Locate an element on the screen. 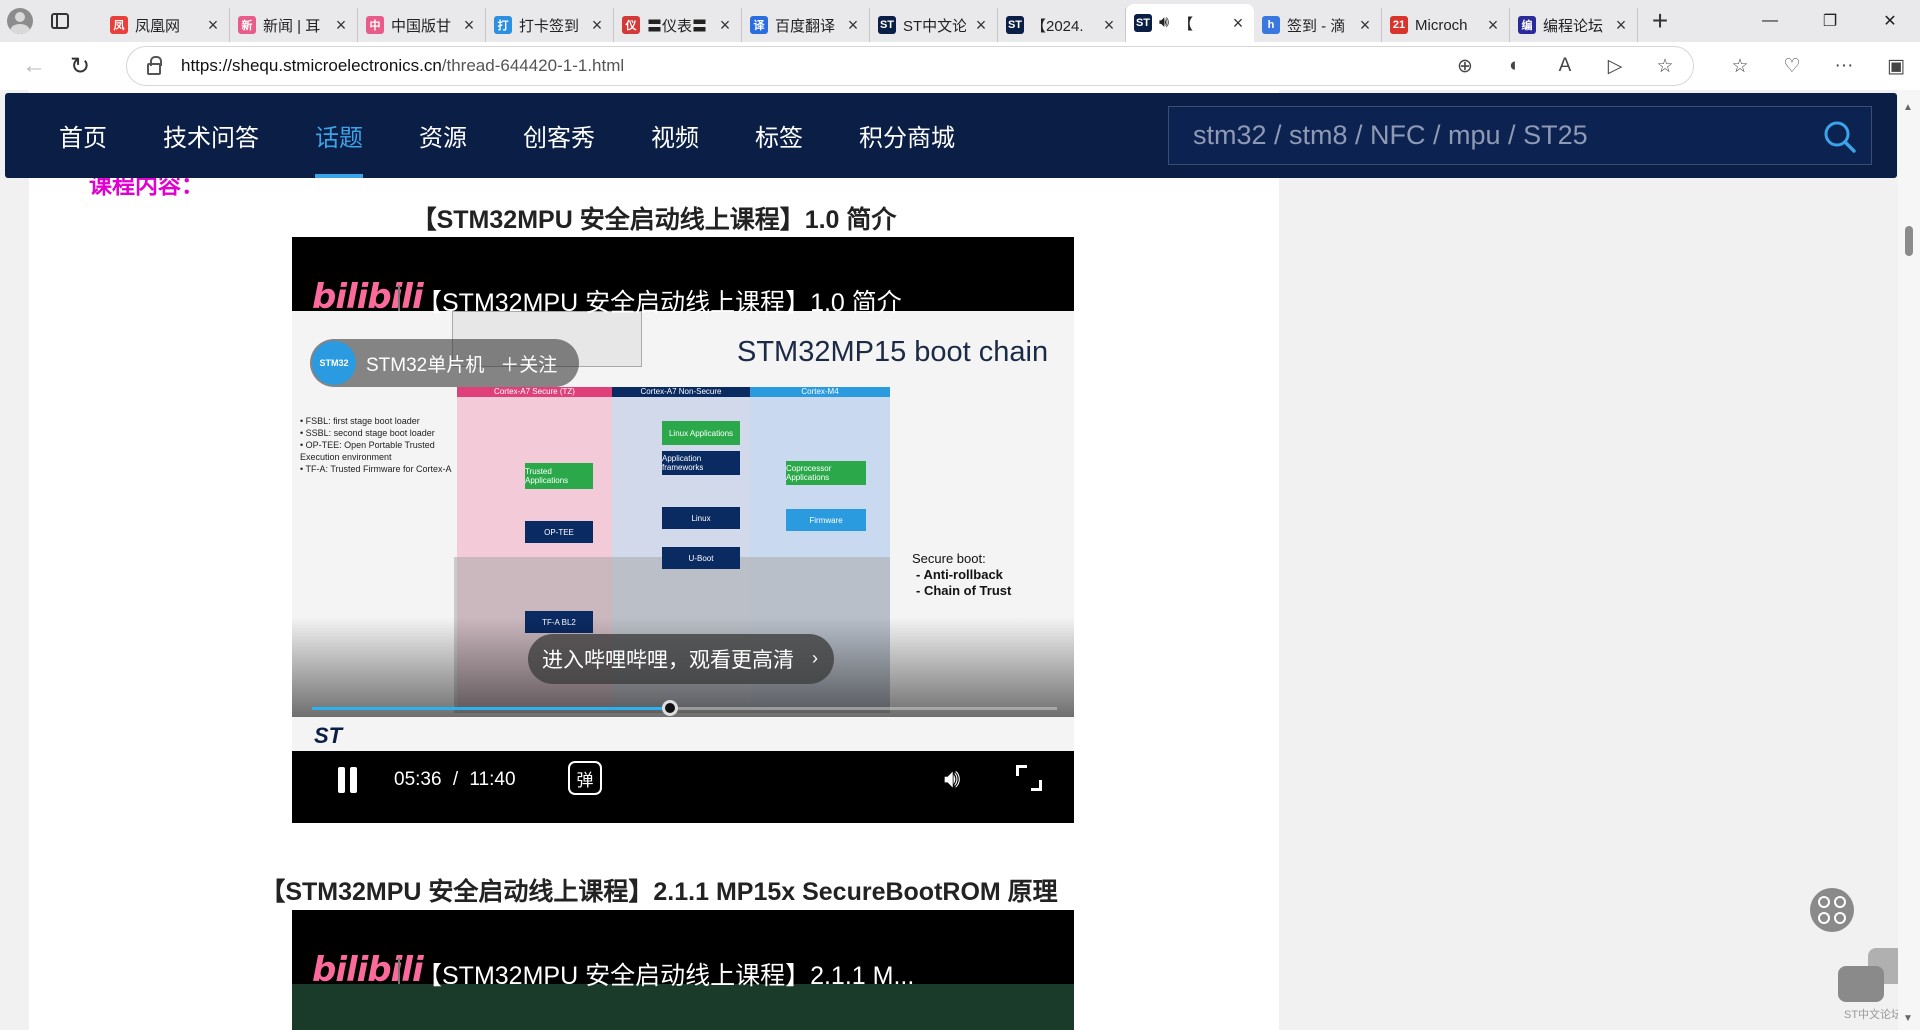 Image resolution: width=1920 pixels, height=1030 pixels. browser-tab: ST ST中文论 × is located at coordinates (934, 25).